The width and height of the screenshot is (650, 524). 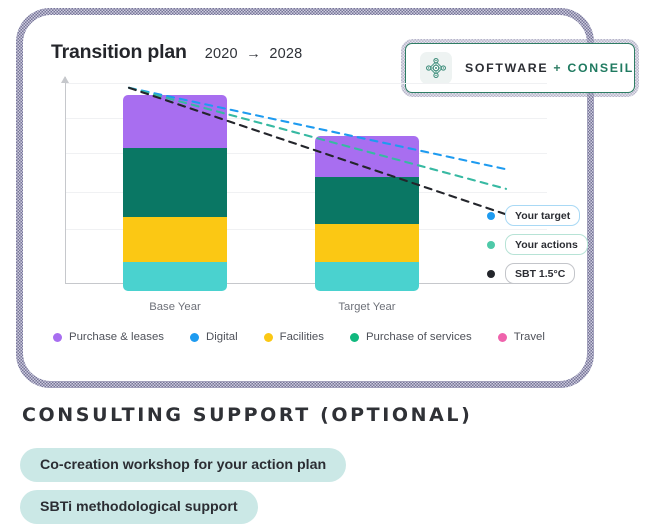 I want to click on legend-item-purchase-leases: Purchase & leases, so click(x=108, y=337).